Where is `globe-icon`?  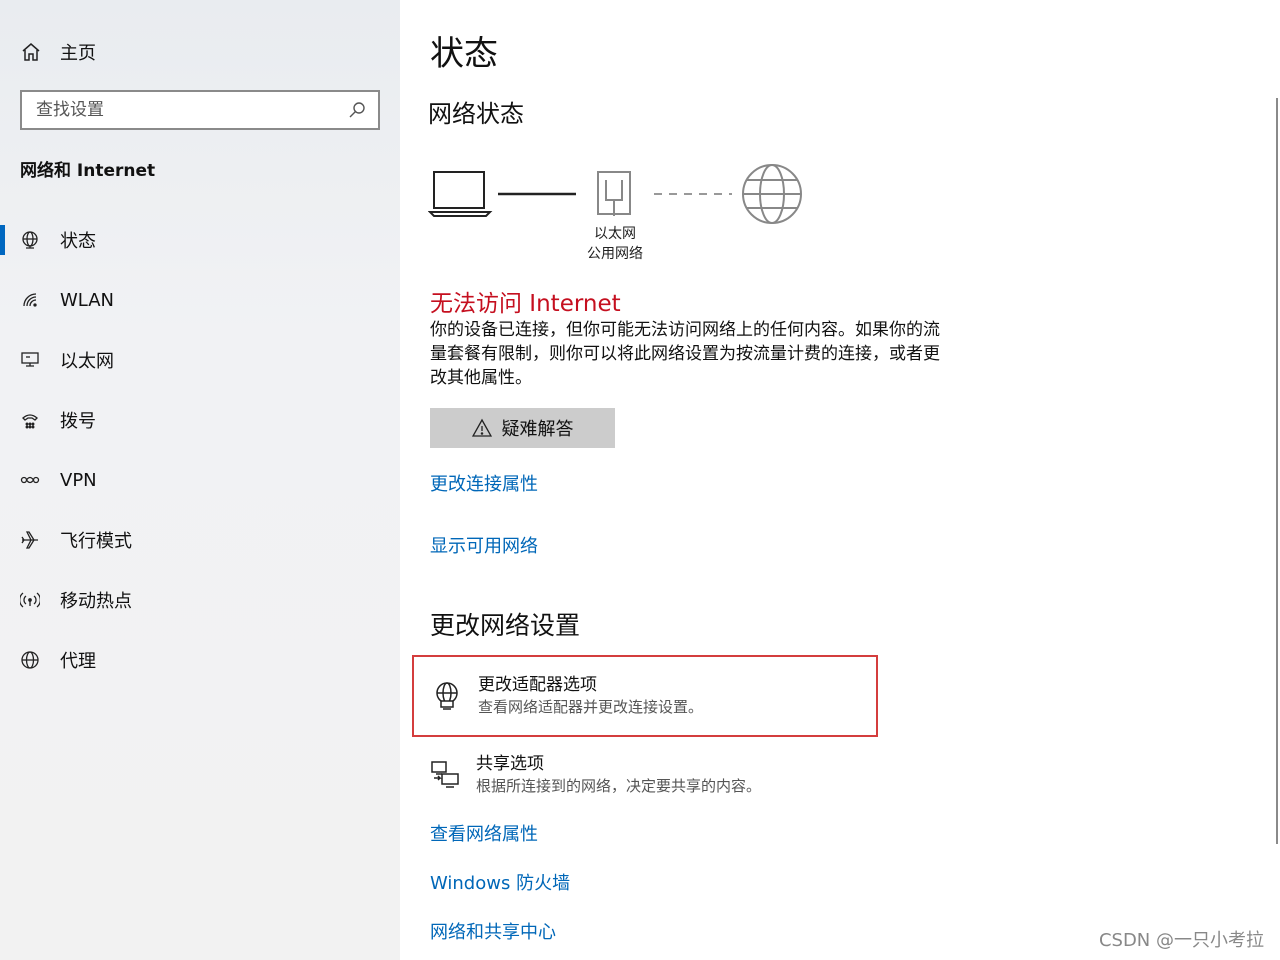 globe-icon is located at coordinates (30, 660).